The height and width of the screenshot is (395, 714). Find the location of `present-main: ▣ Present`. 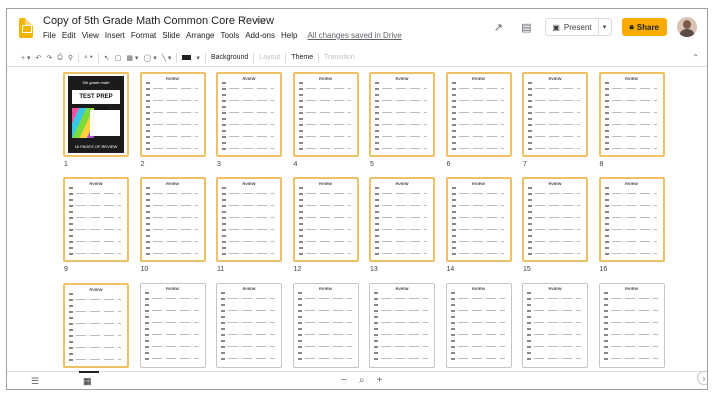

present-main: ▣ Present is located at coordinates (572, 27).